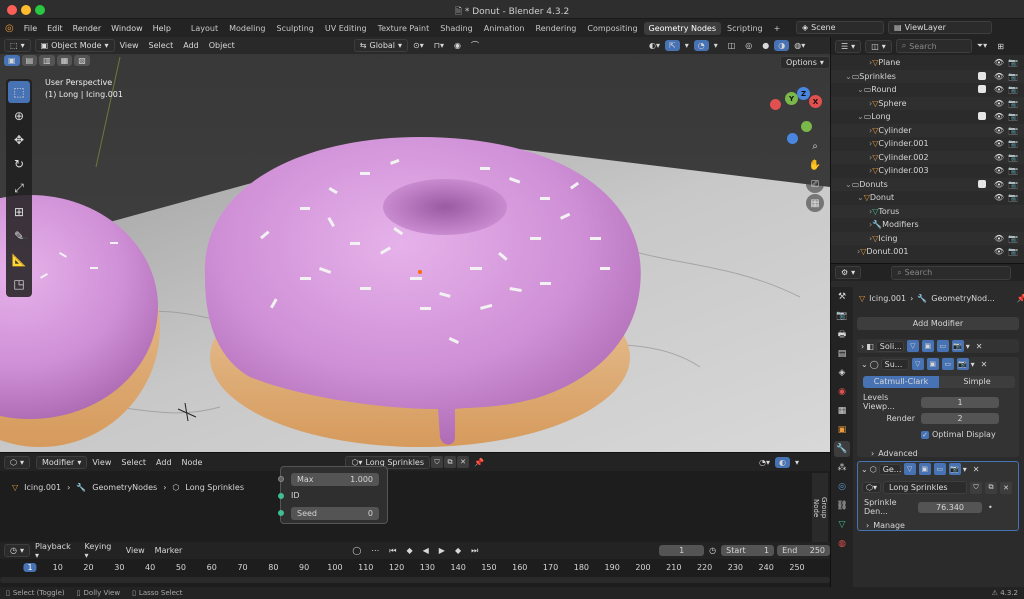  I want to click on sidebar-tab-node: Node, so click(816, 508).